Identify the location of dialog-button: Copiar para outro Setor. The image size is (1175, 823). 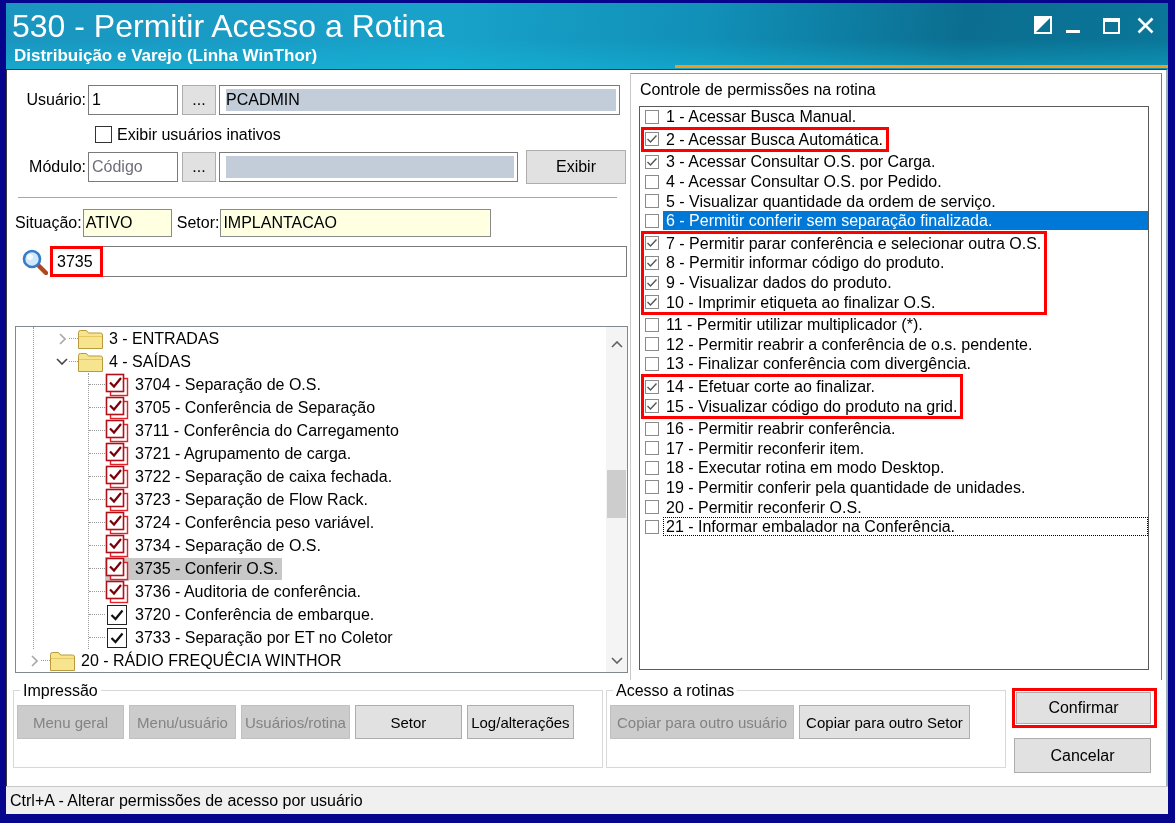
(884, 722).